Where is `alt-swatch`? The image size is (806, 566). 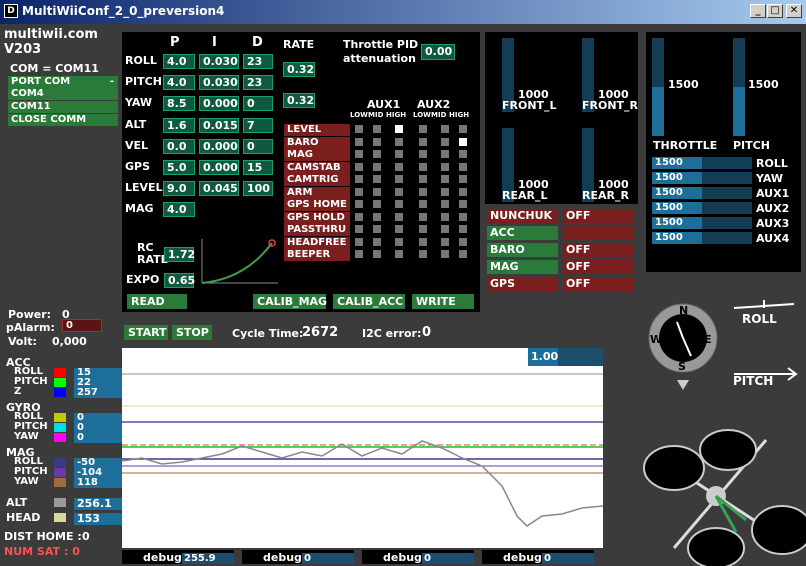 alt-swatch is located at coordinates (60, 502).